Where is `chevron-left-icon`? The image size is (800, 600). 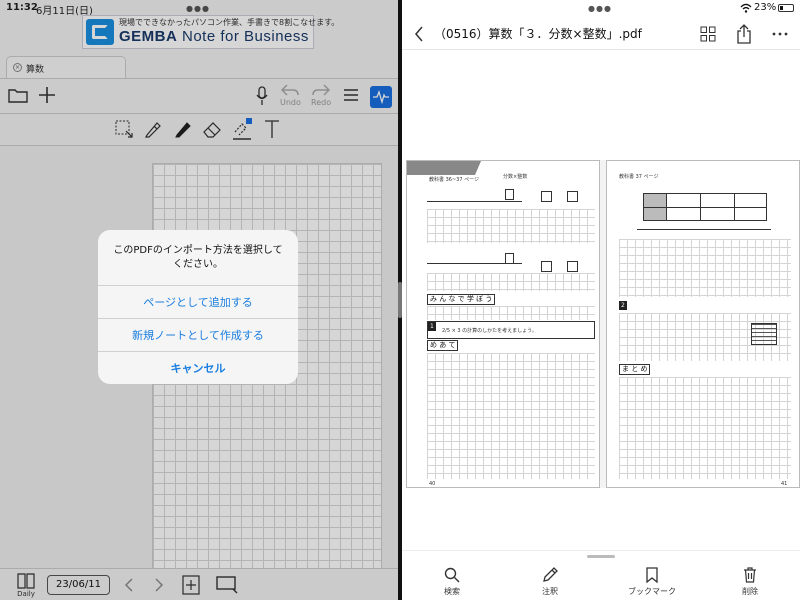
chevron-left-icon is located at coordinates (419, 34).